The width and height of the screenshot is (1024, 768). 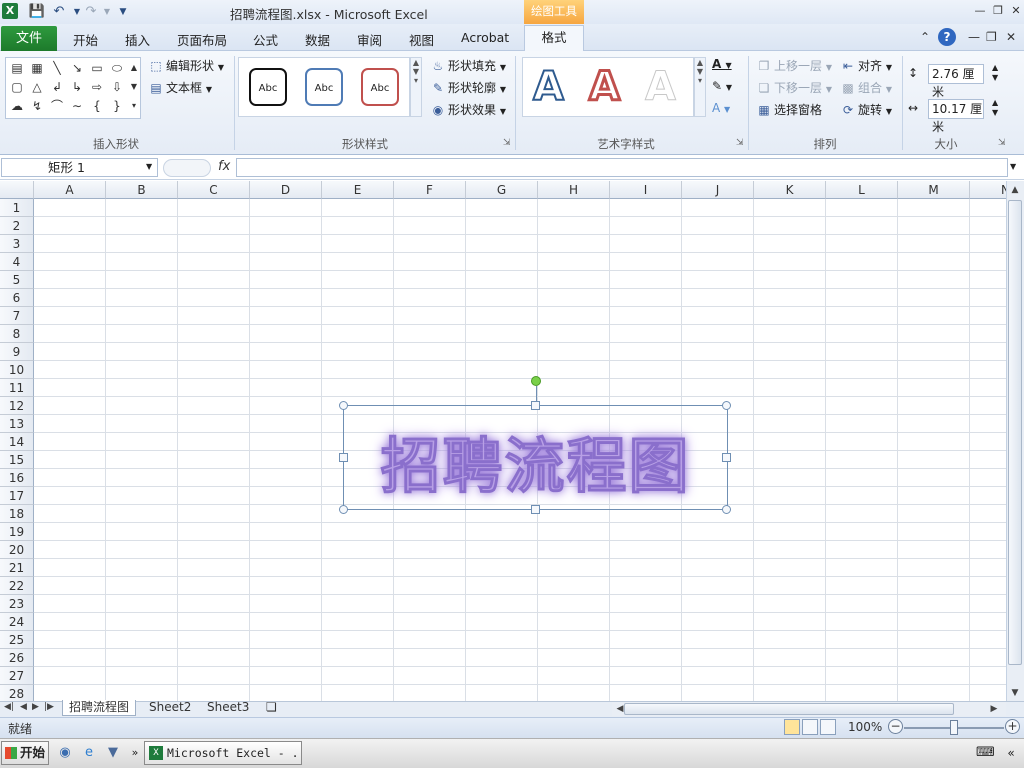 I want to click on row-header: 13, so click(x=17, y=424).